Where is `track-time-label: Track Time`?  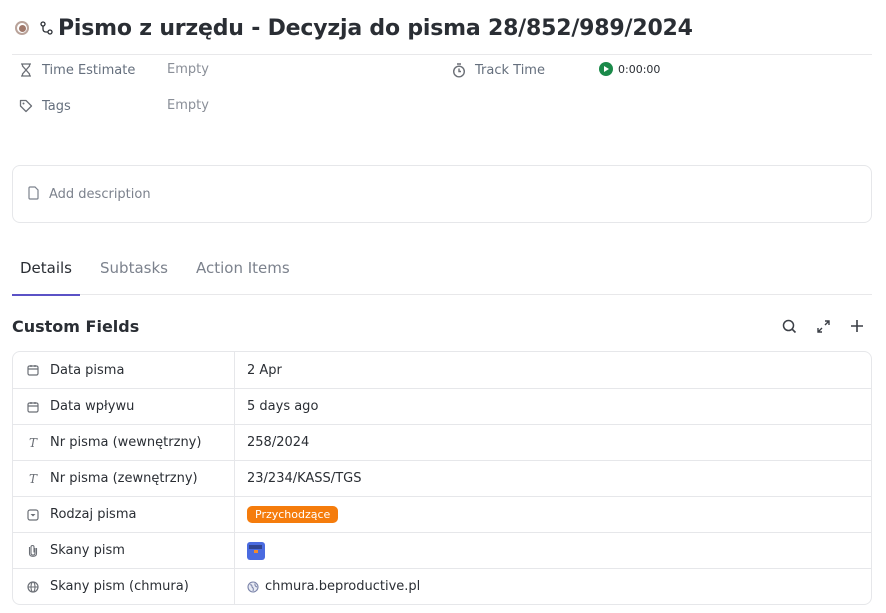
track-time-label: Track Time is located at coordinates (510, 70).